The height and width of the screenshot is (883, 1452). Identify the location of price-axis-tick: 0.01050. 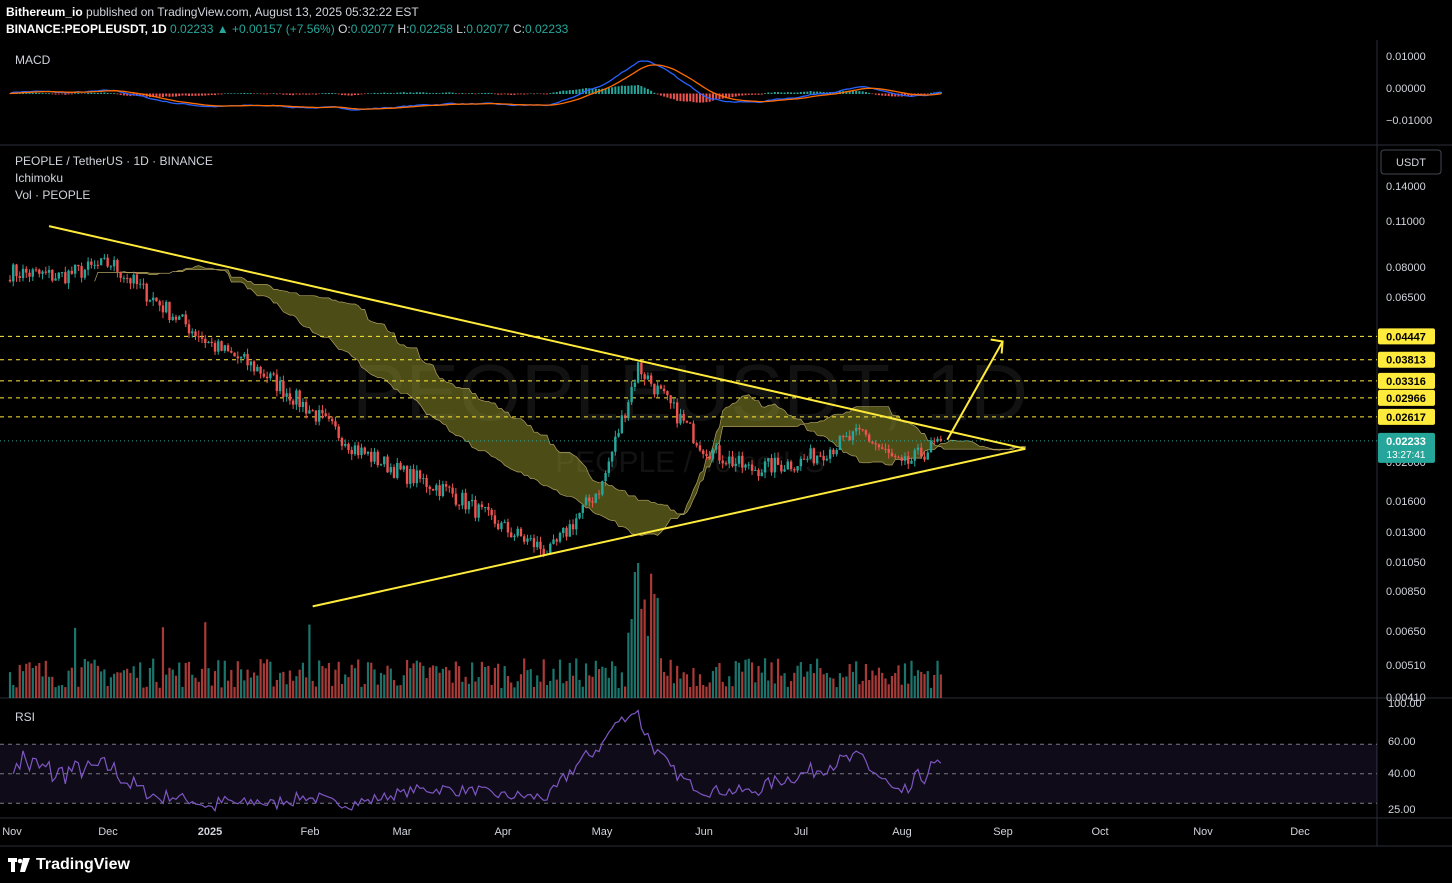
(1406, 563).